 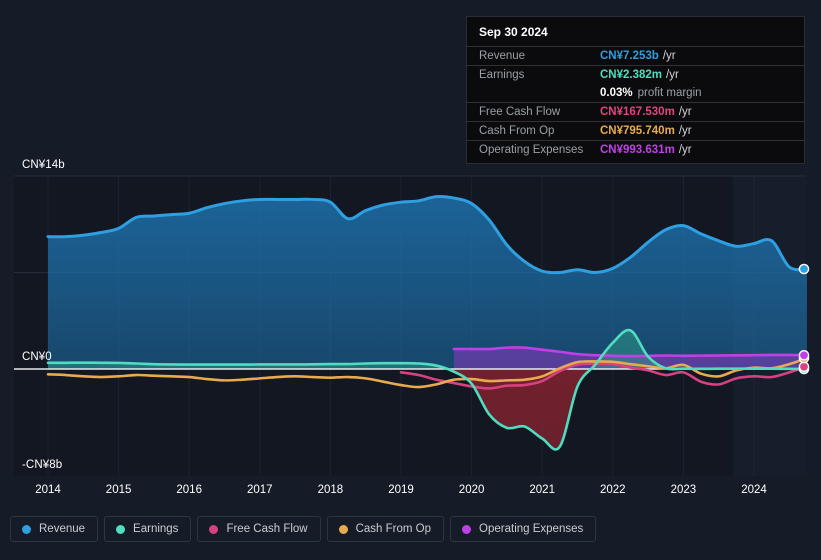 What do you see at coordinates (330, 490) in the screenshot?
I see `x-axis-label-2018: 2018` at bounding box center [330, 490].